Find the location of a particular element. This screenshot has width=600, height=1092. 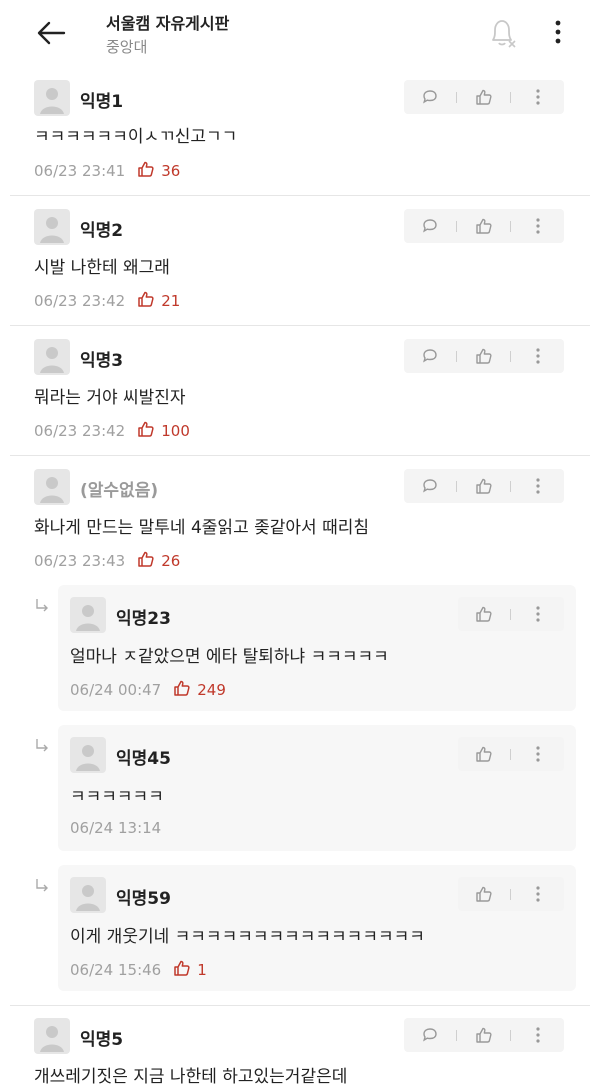

back-arrow-icon is located at coordinates (51, 33).